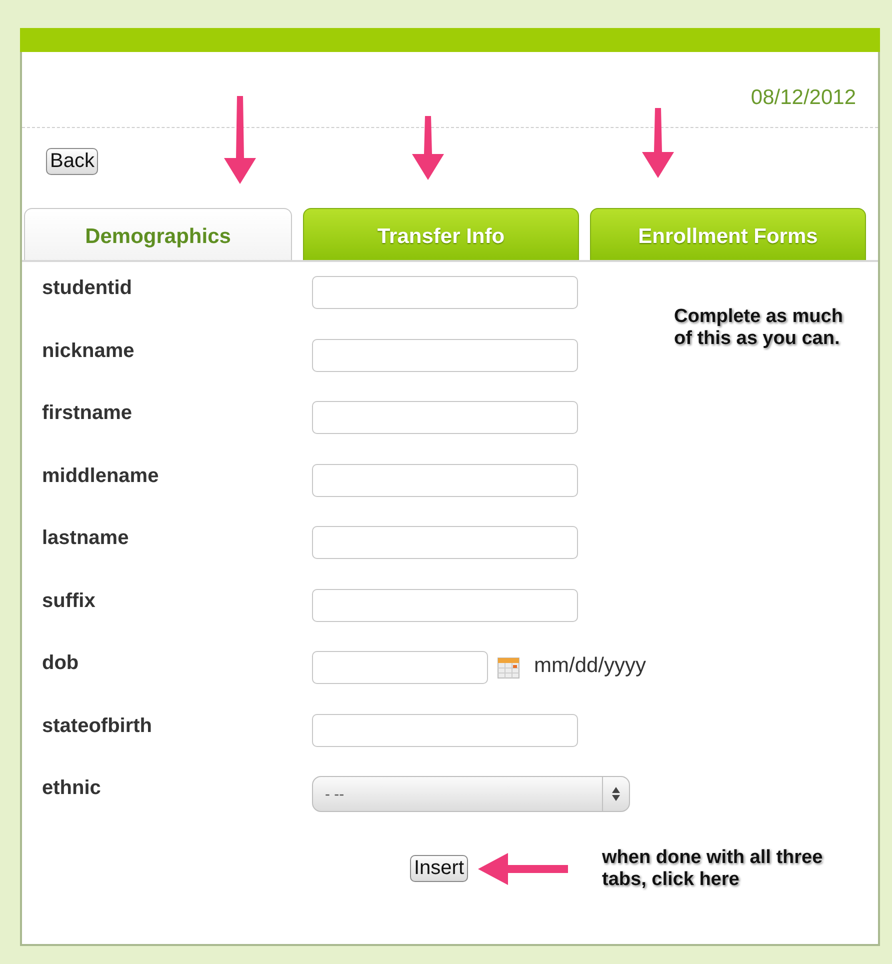 Image resolution: width=892 pixels, height=964 pixels. What do you see at coordinates (590, 666) in the screenshot?
I see `date-format-hint: mm/dd/yyyy` at bounding box center [590, 666].